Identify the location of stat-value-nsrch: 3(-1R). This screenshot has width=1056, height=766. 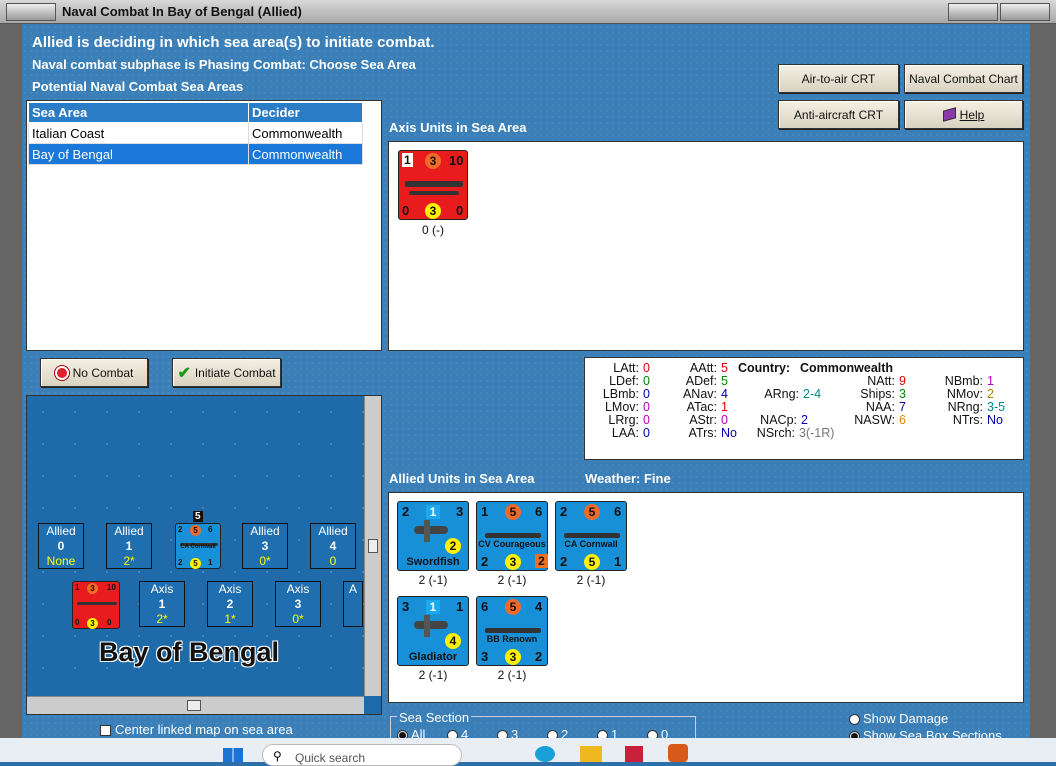
(817, 433).